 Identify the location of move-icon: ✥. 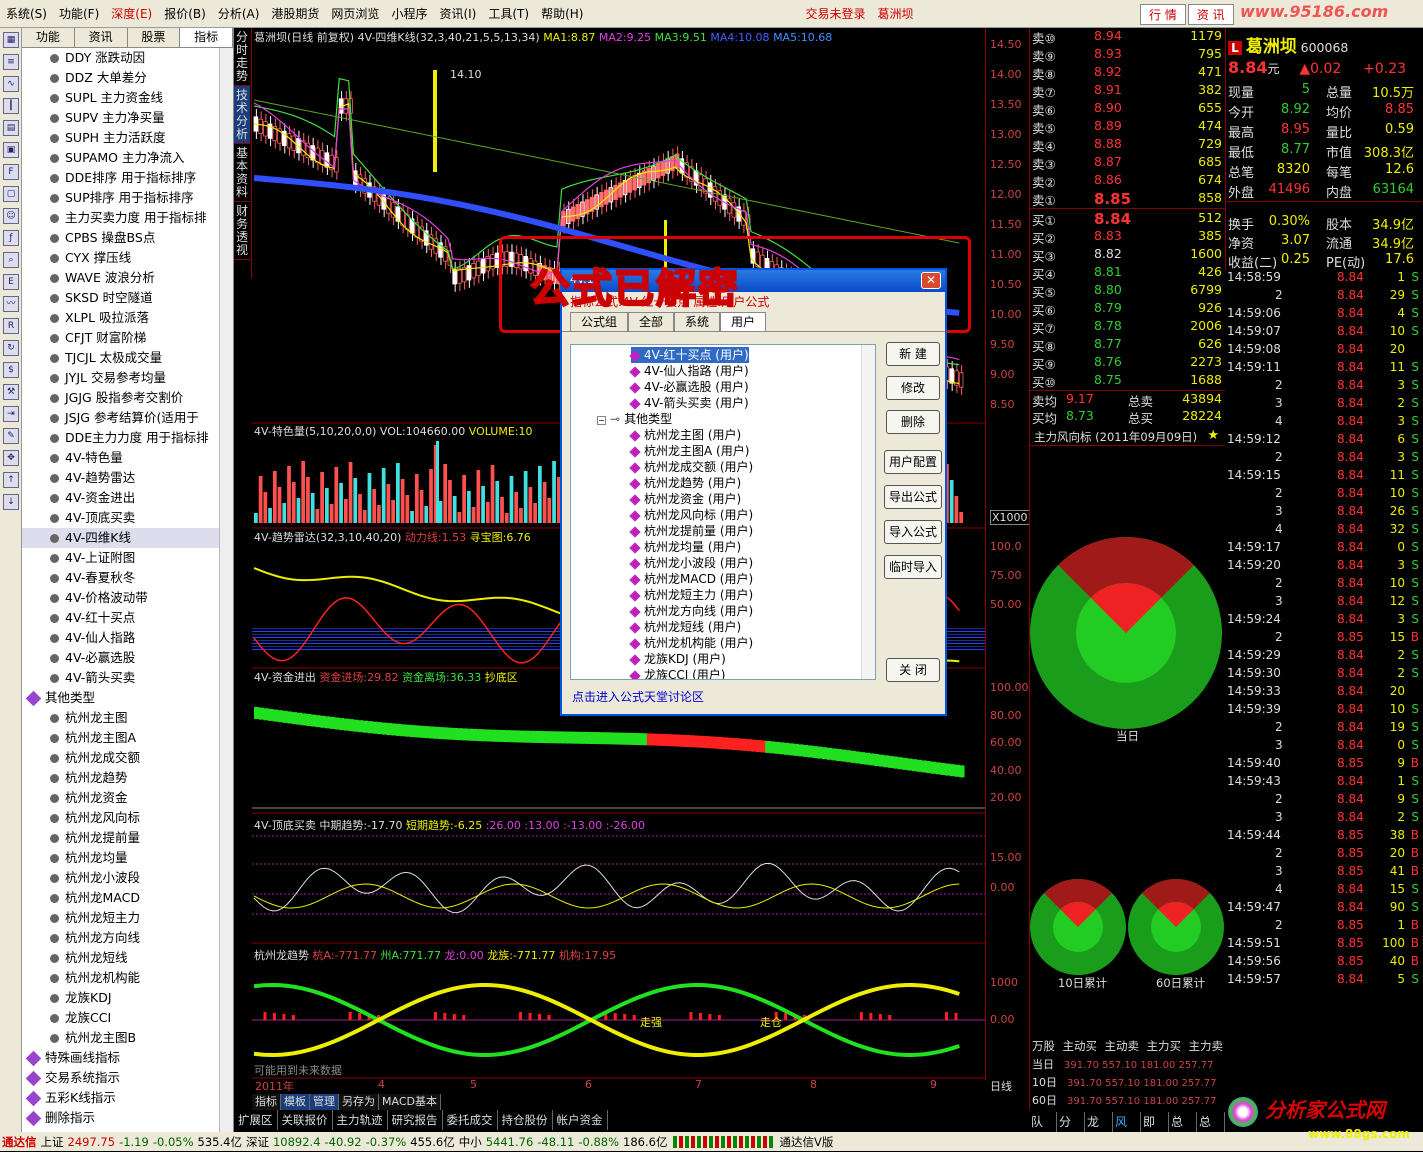
(11, 458).